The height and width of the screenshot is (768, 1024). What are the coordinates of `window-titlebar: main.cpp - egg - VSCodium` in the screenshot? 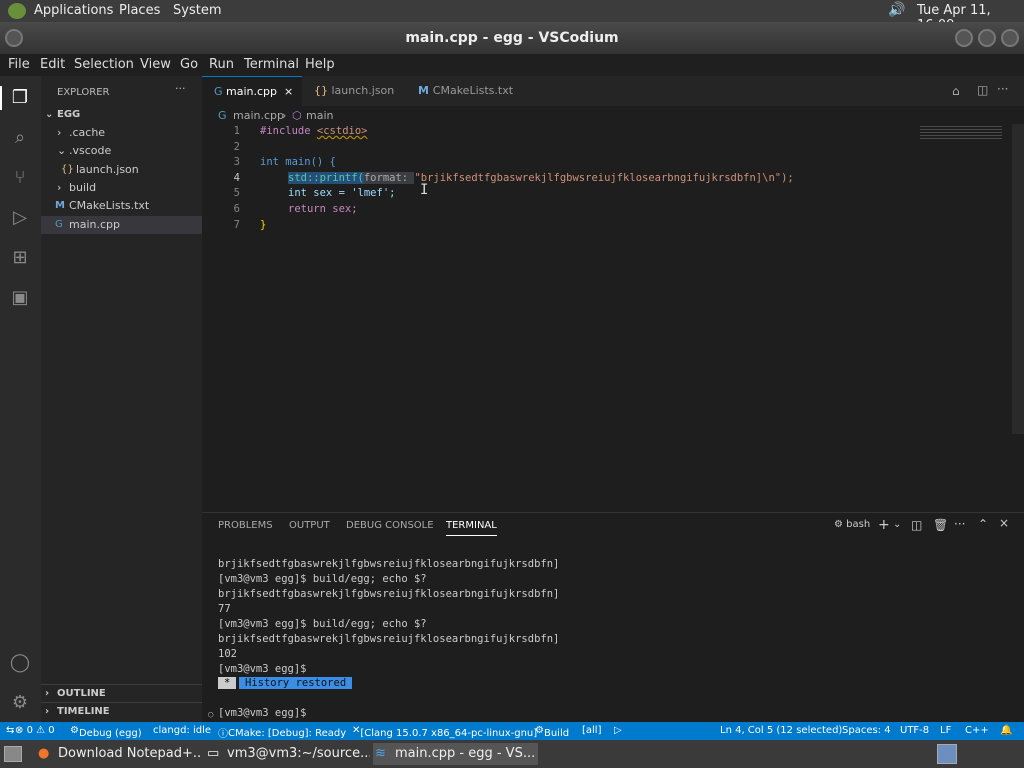 It's located at (512, 38).